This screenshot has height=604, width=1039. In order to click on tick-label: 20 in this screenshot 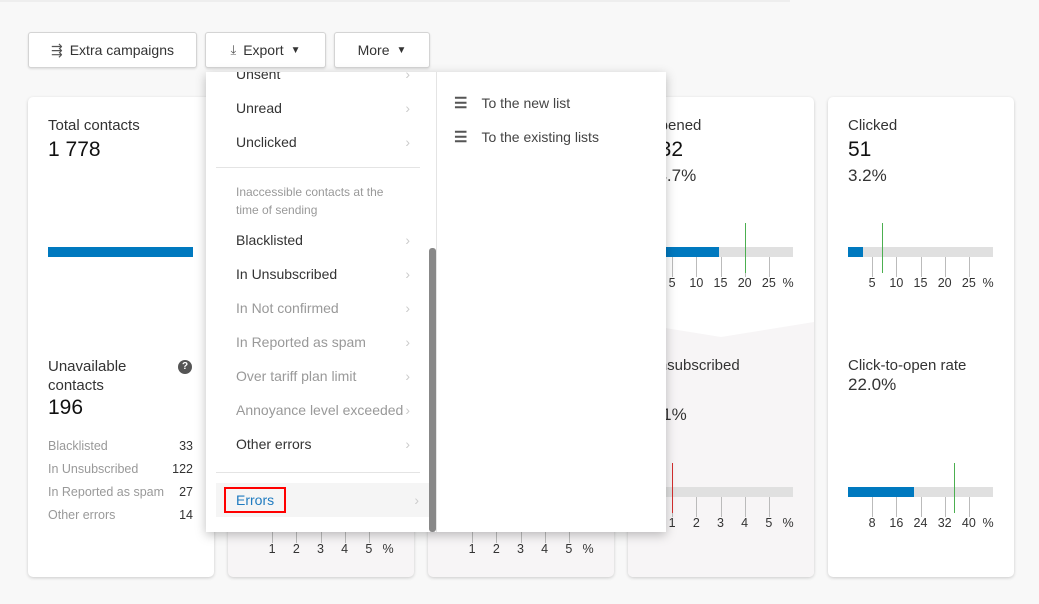, I will do `click(944, 283)`.